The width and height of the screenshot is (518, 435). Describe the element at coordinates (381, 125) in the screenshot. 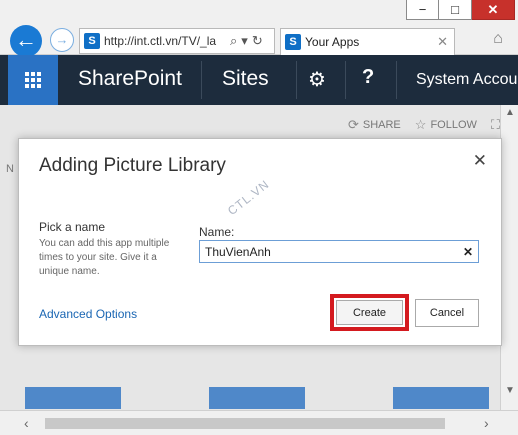

I see `share-label: SHARE` at that location.